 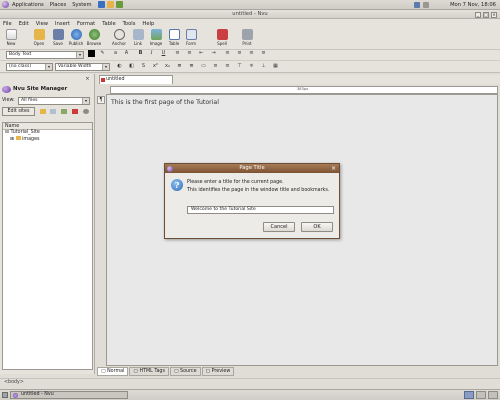 I want to click on menu-insert: Insert, so click(x=62, y=24).